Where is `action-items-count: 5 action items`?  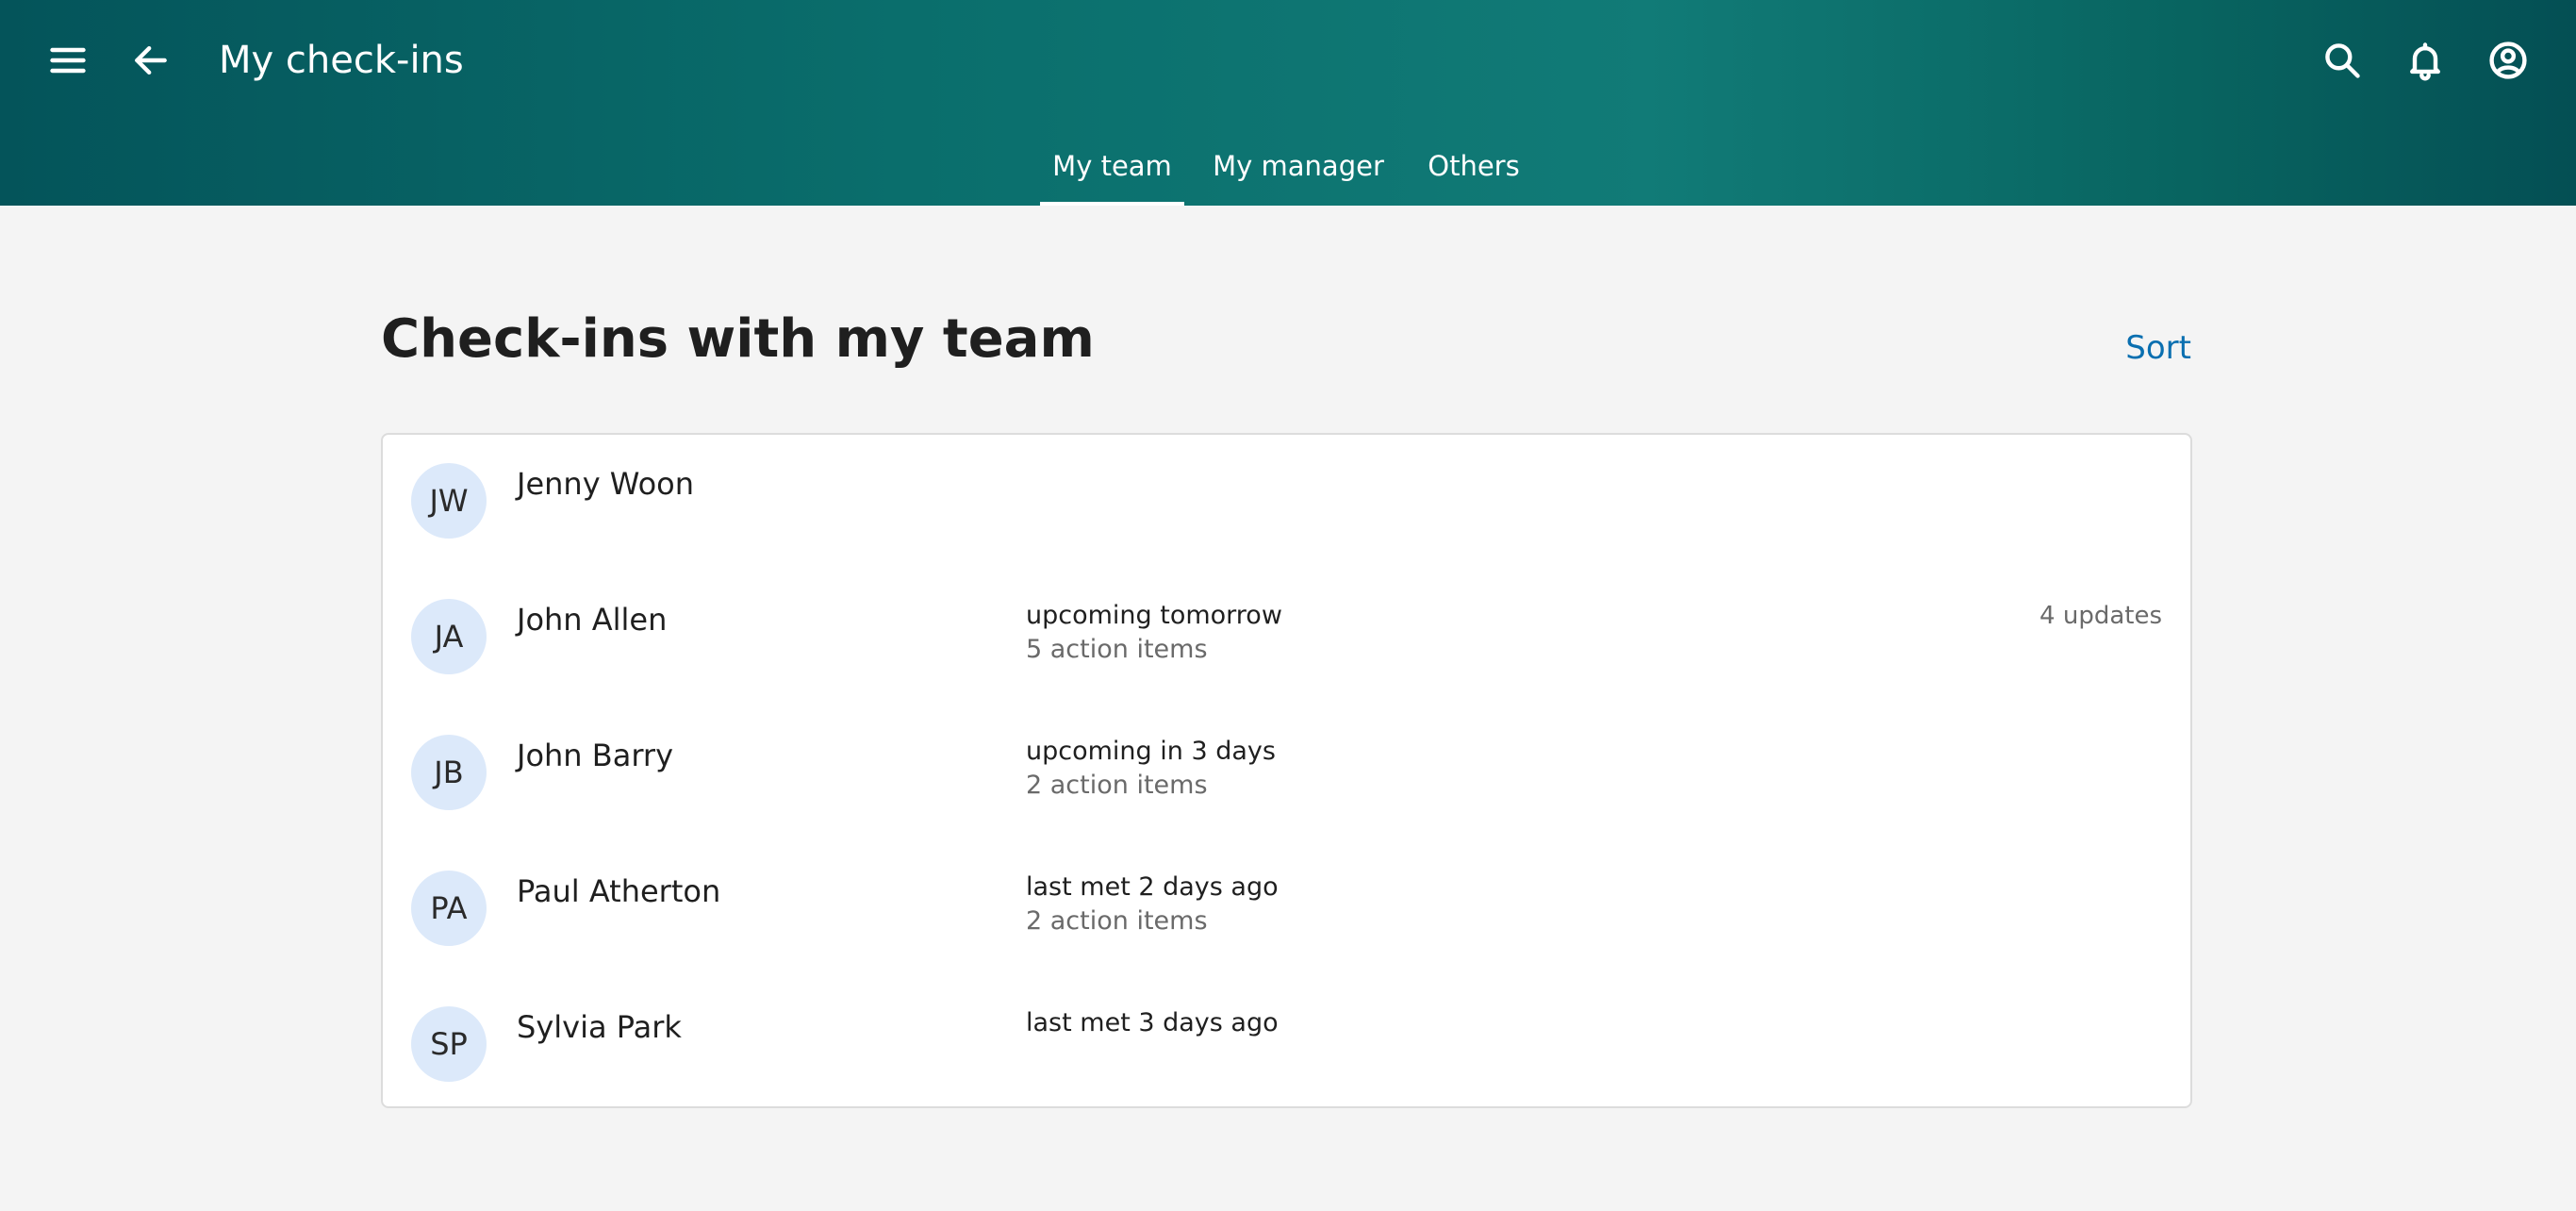
action-items-count: 5 action items is located at coordinates (1117, 649).